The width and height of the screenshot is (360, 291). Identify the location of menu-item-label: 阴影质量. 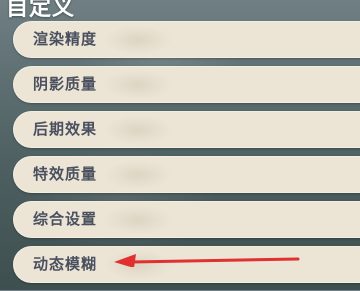
(65, 84).